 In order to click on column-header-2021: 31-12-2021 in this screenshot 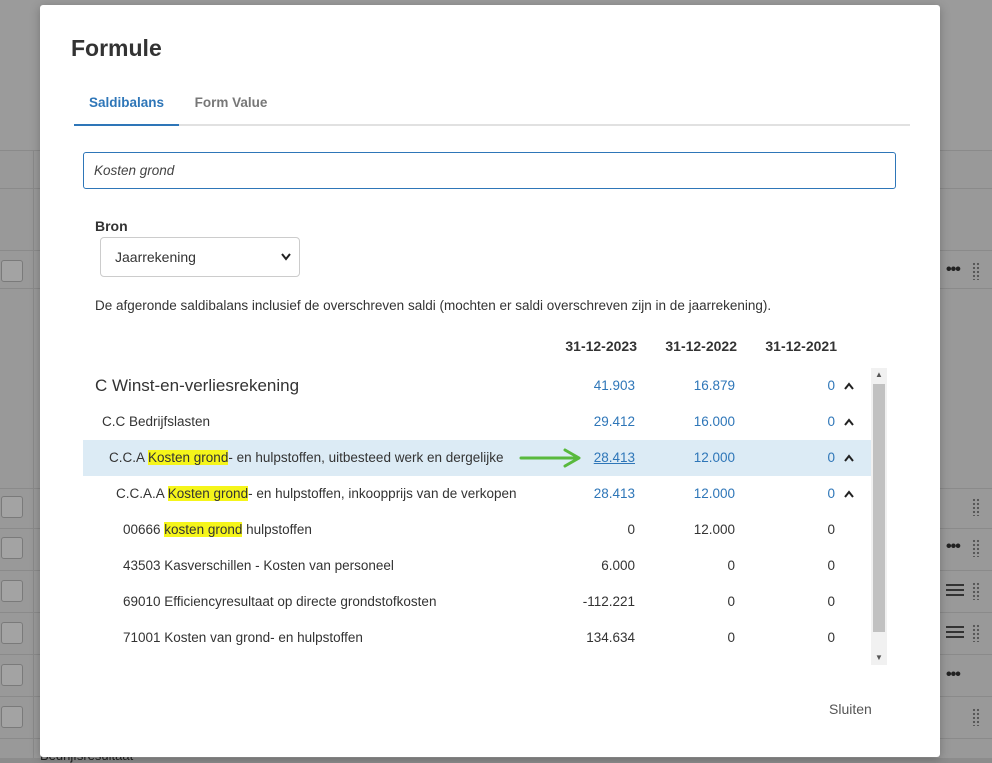, I will do `click(801, 346)`.